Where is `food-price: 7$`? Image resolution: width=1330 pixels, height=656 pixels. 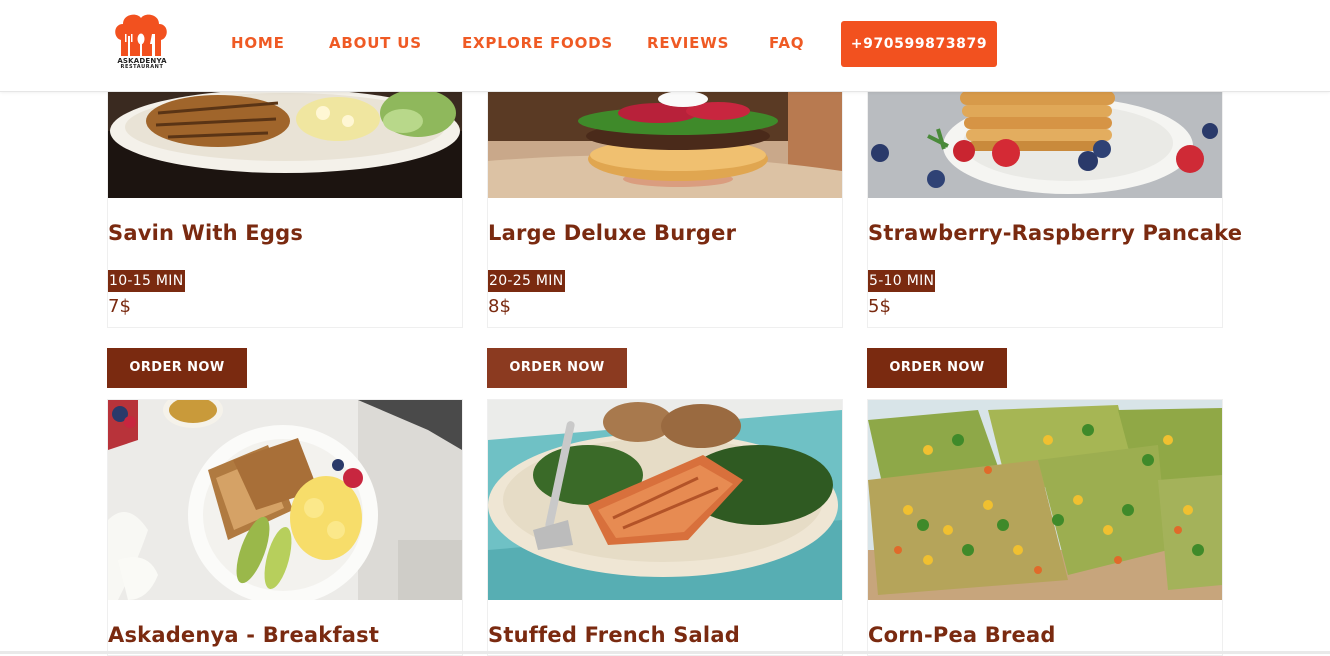
food-price: 7$ is located at coordinates (119, 306).